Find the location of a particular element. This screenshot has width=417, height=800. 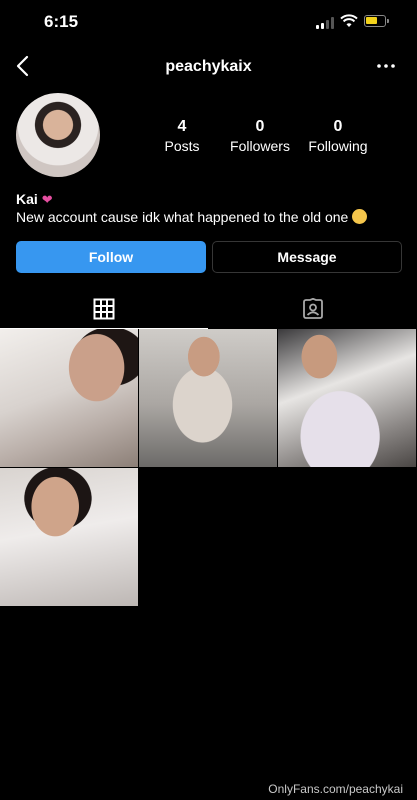

wifi-icon is located at coordinates (349, 20).